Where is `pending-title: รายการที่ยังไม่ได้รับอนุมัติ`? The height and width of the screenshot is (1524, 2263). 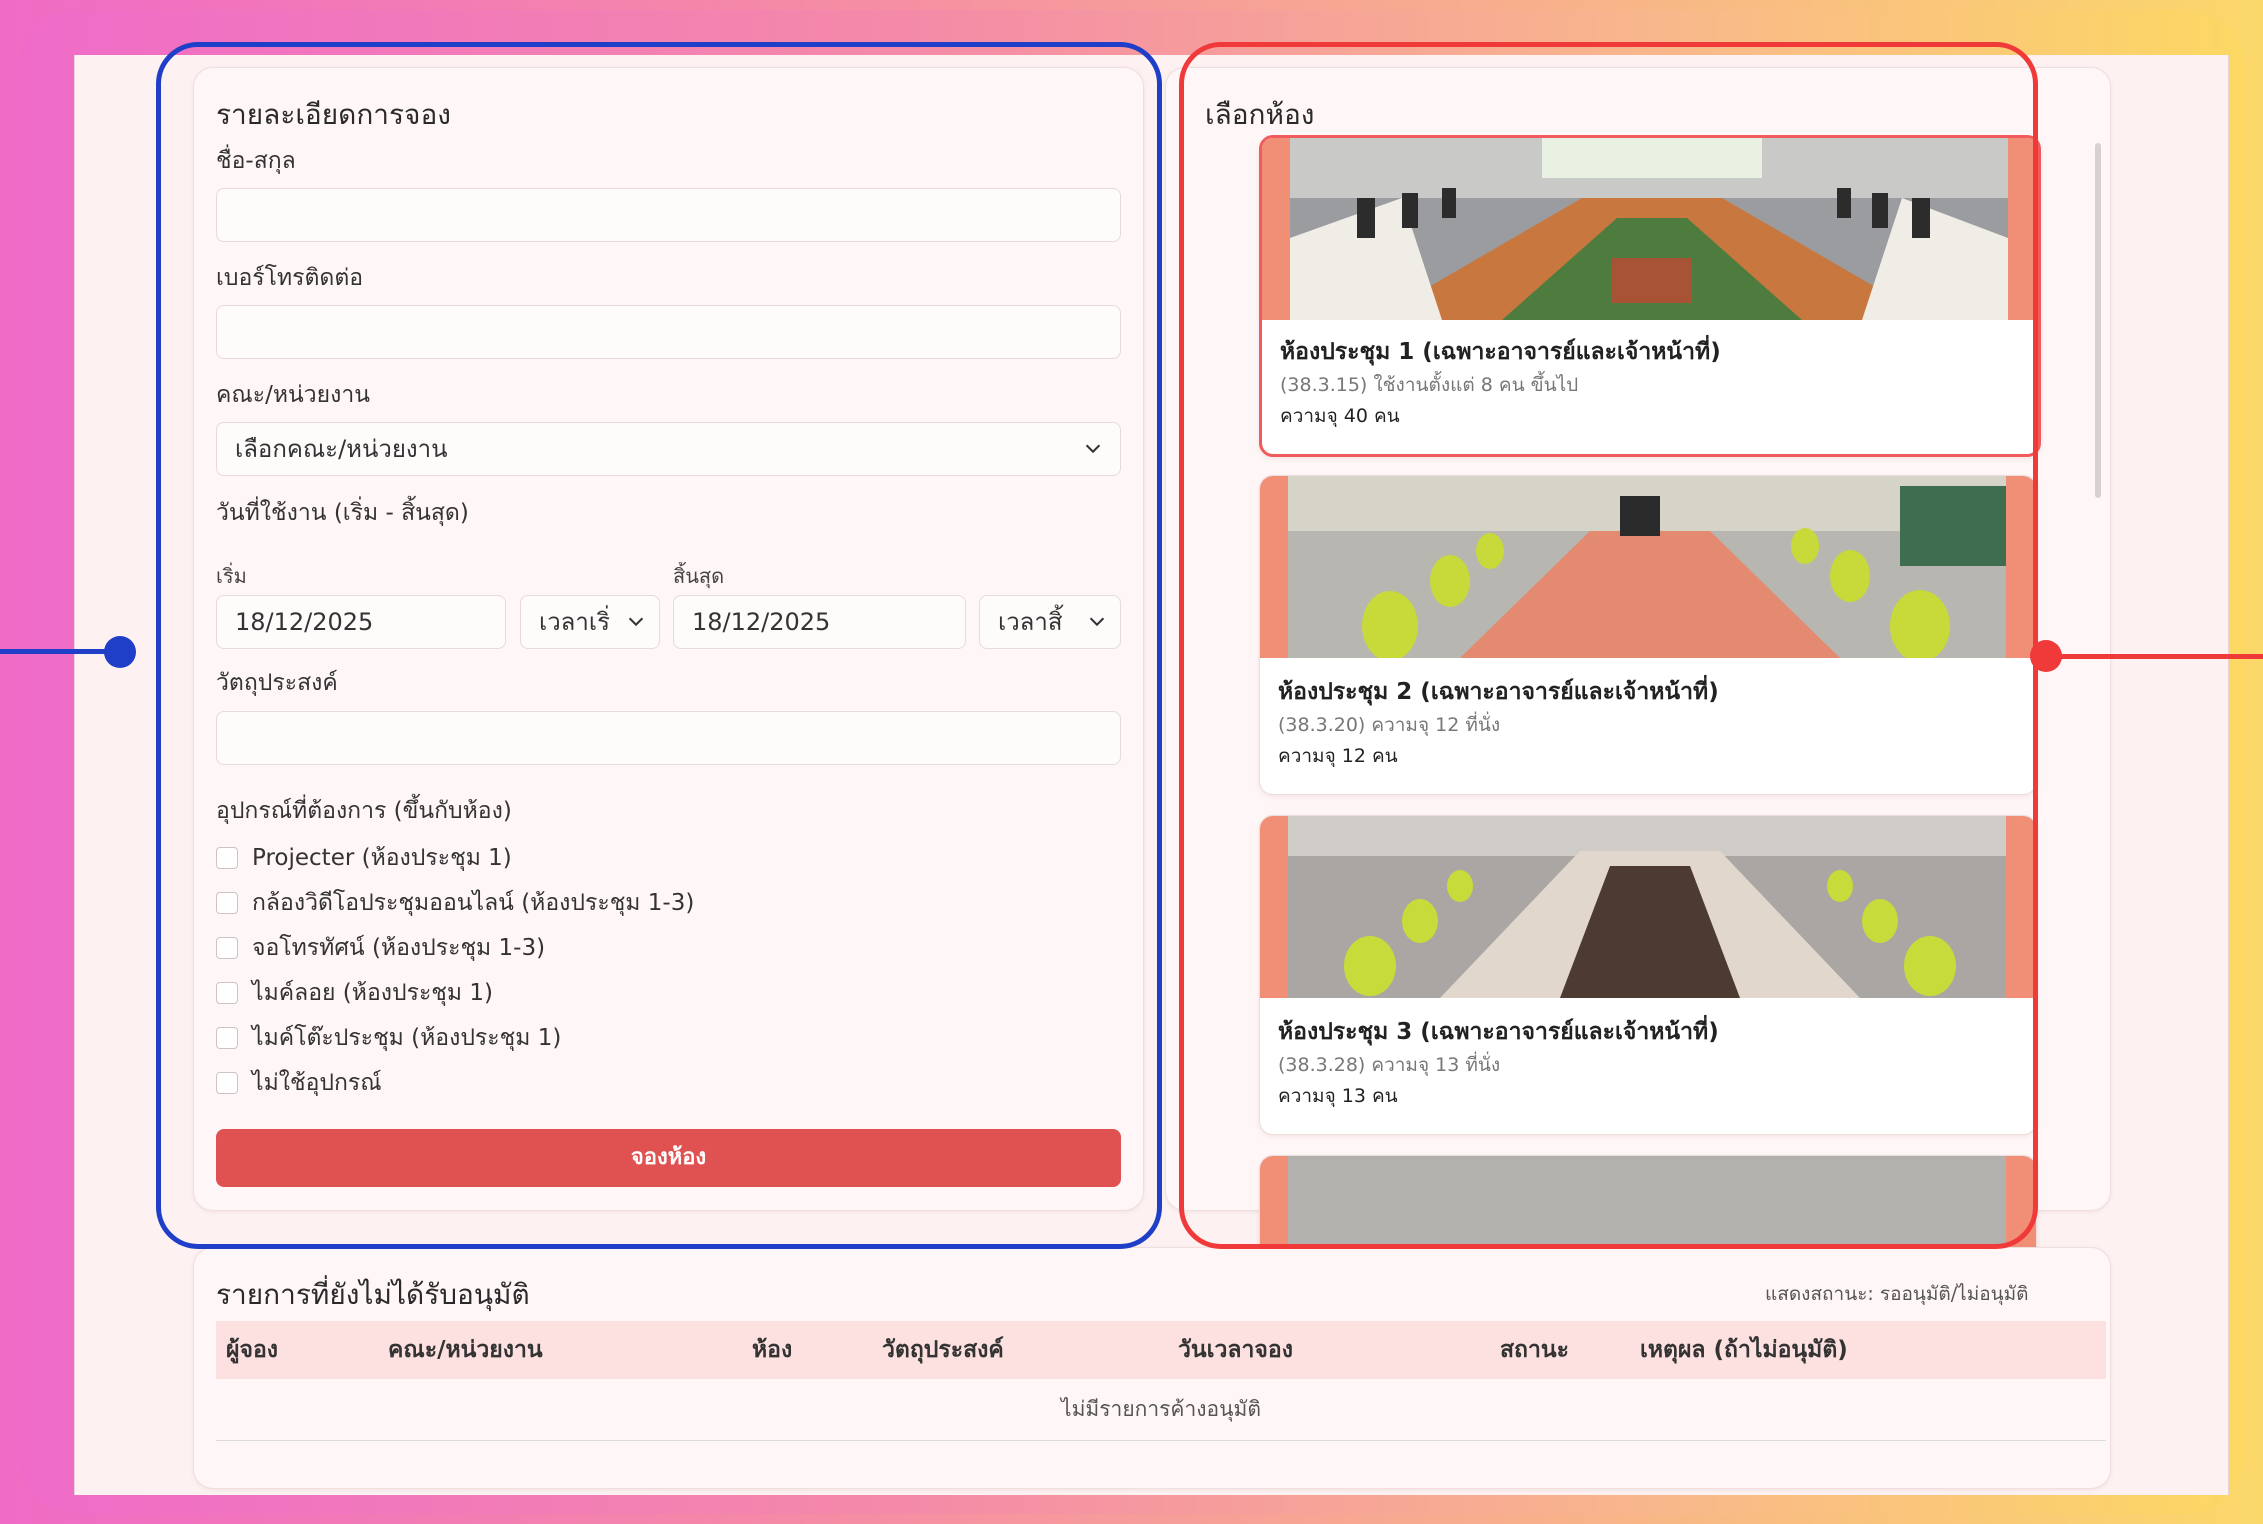 pending-title: รายการที่ยังไม่ได้รับอนุมัติ is located at coordinates (373, 1294).